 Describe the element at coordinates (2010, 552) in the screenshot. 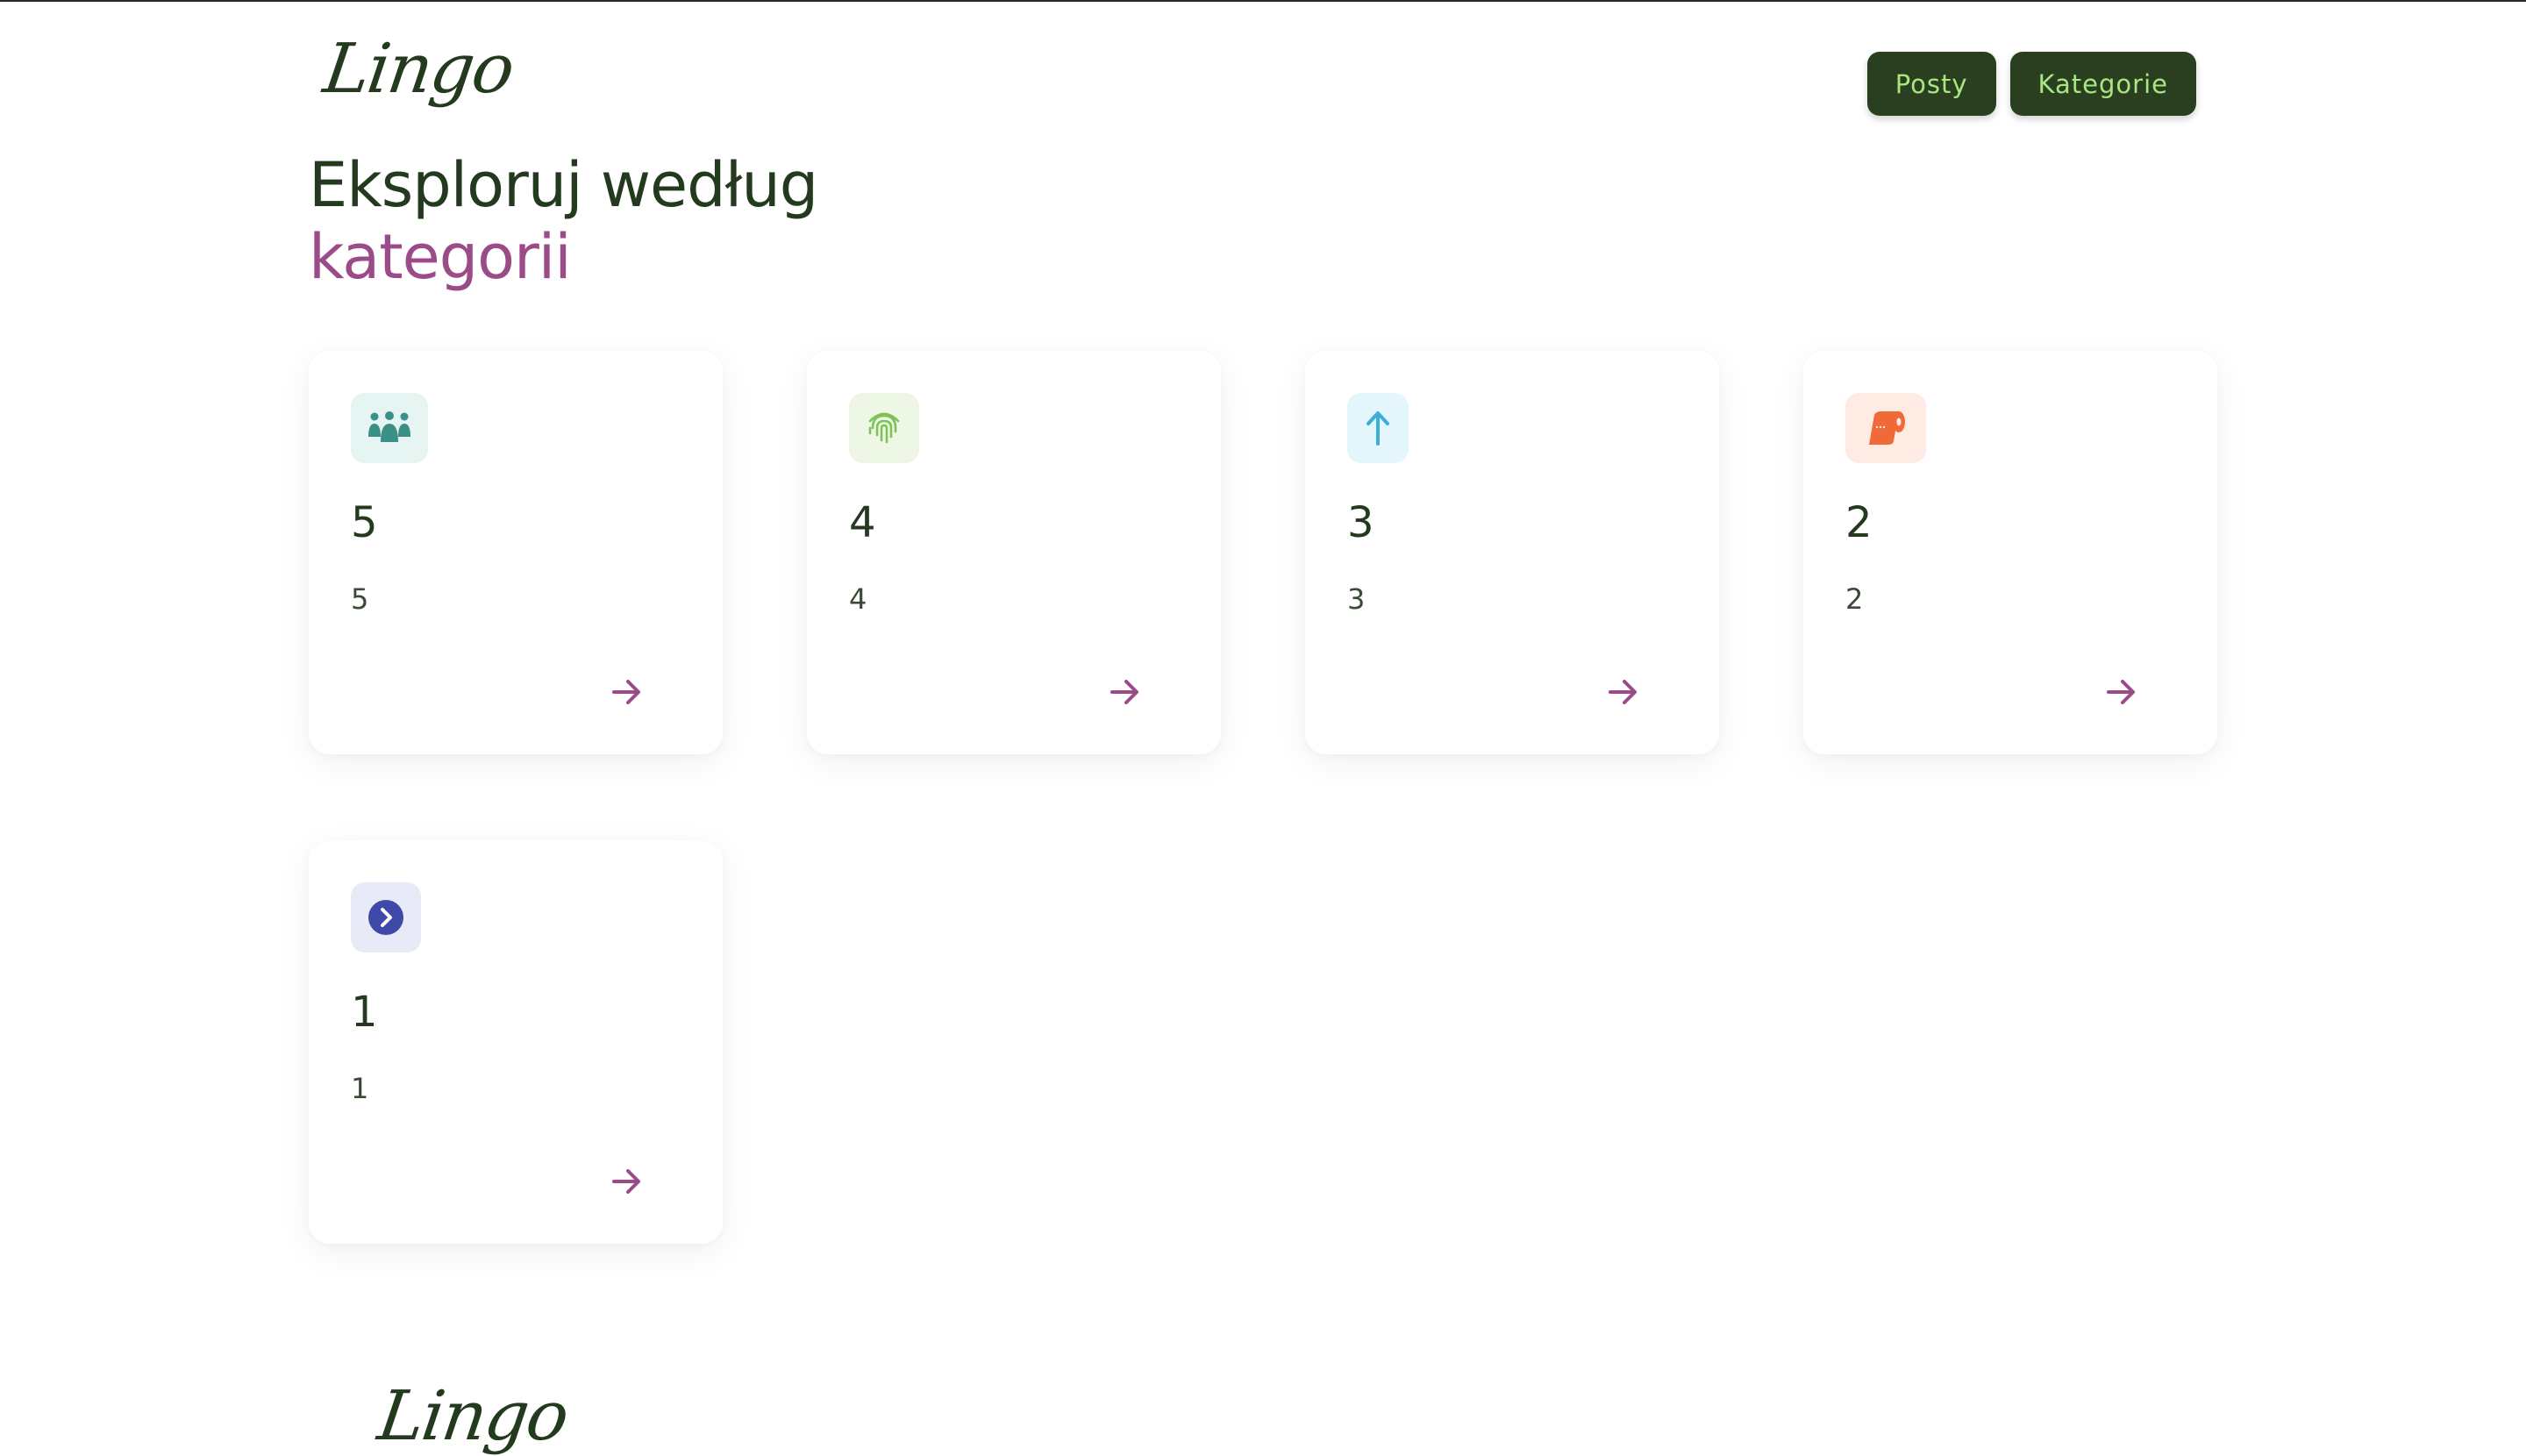

I see `category-card: 2 2` at that location.